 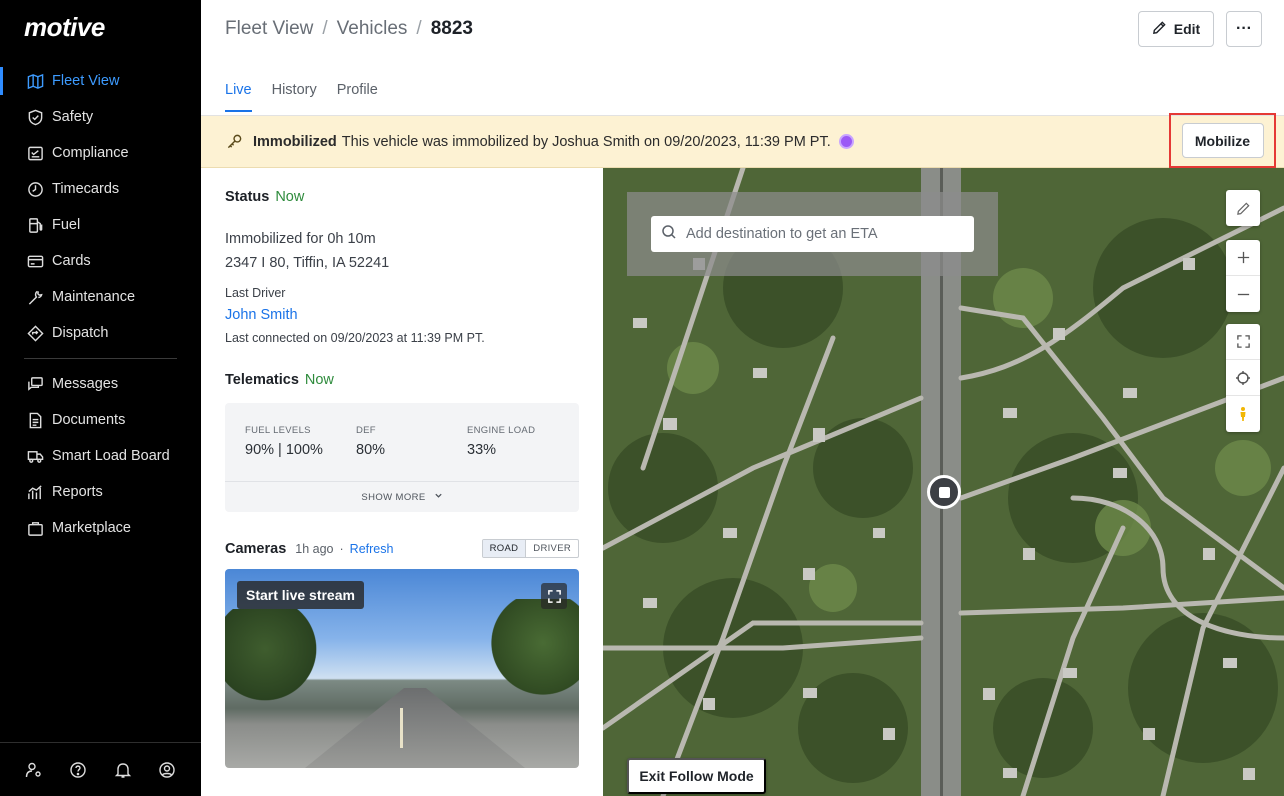 What do you see at coordinates (35, 333) in the screenshot?
I see `dispatch-icon` at bounding box center [35, 333].